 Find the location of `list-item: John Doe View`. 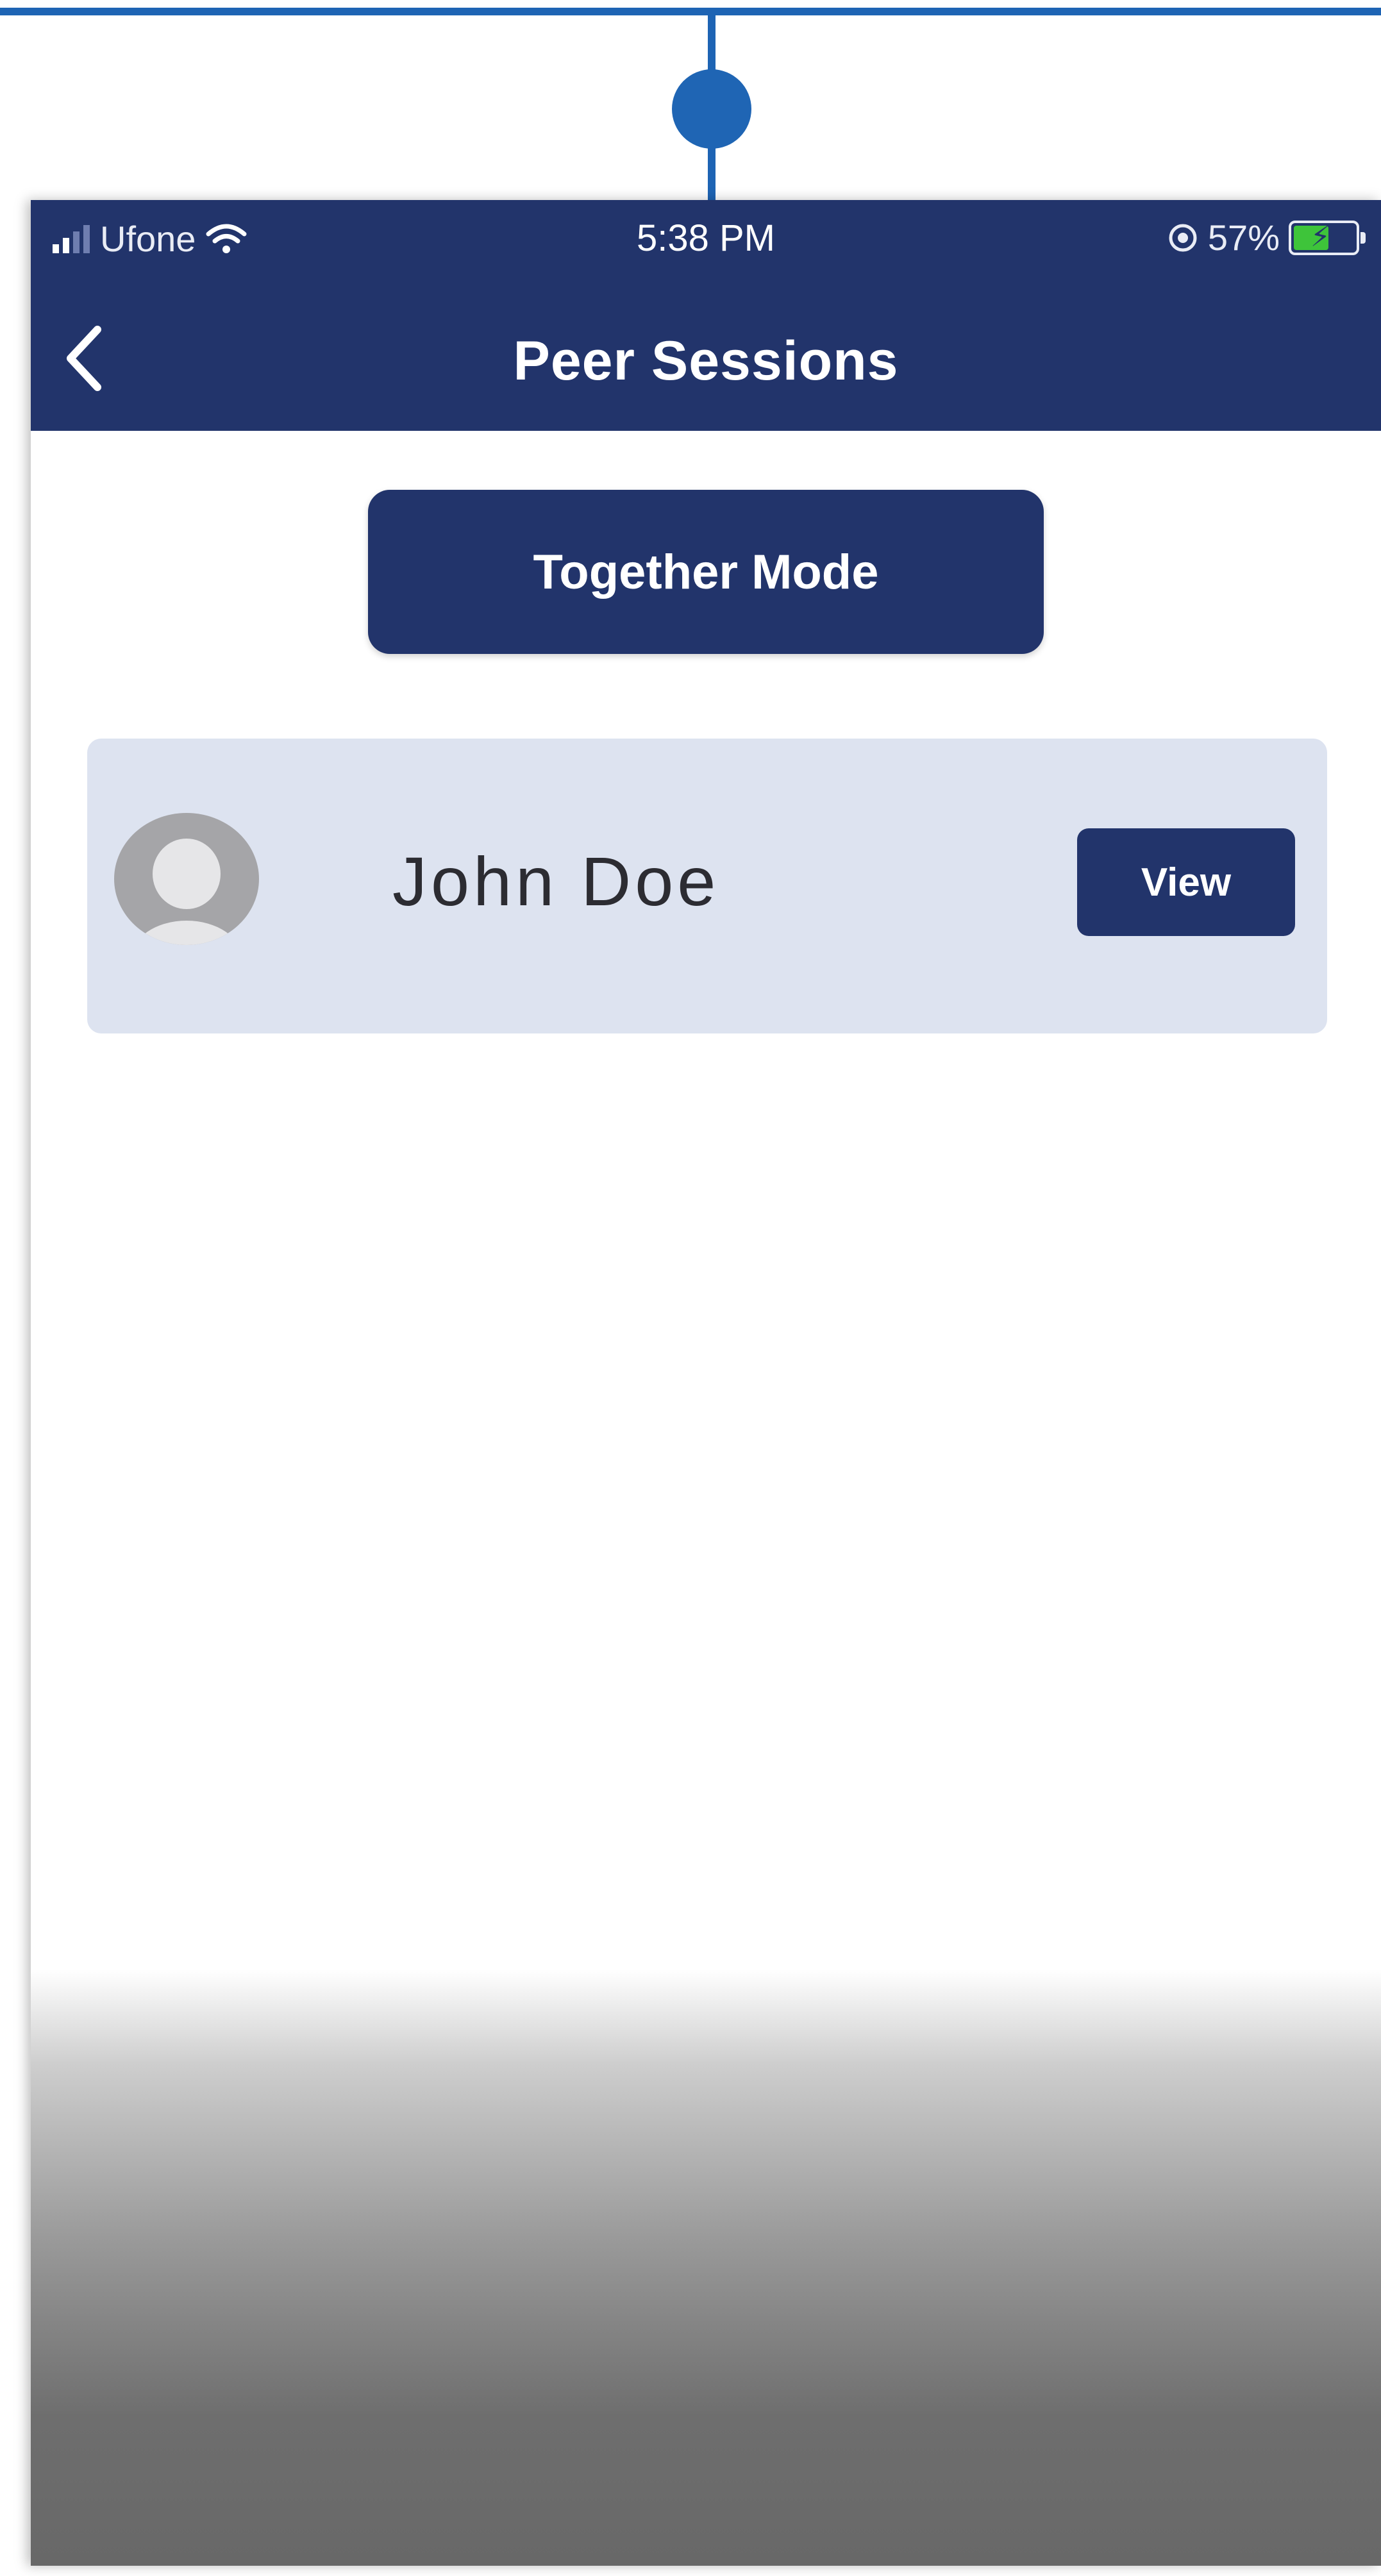

list-item: John Doe View is located at coordinates (707, 886).